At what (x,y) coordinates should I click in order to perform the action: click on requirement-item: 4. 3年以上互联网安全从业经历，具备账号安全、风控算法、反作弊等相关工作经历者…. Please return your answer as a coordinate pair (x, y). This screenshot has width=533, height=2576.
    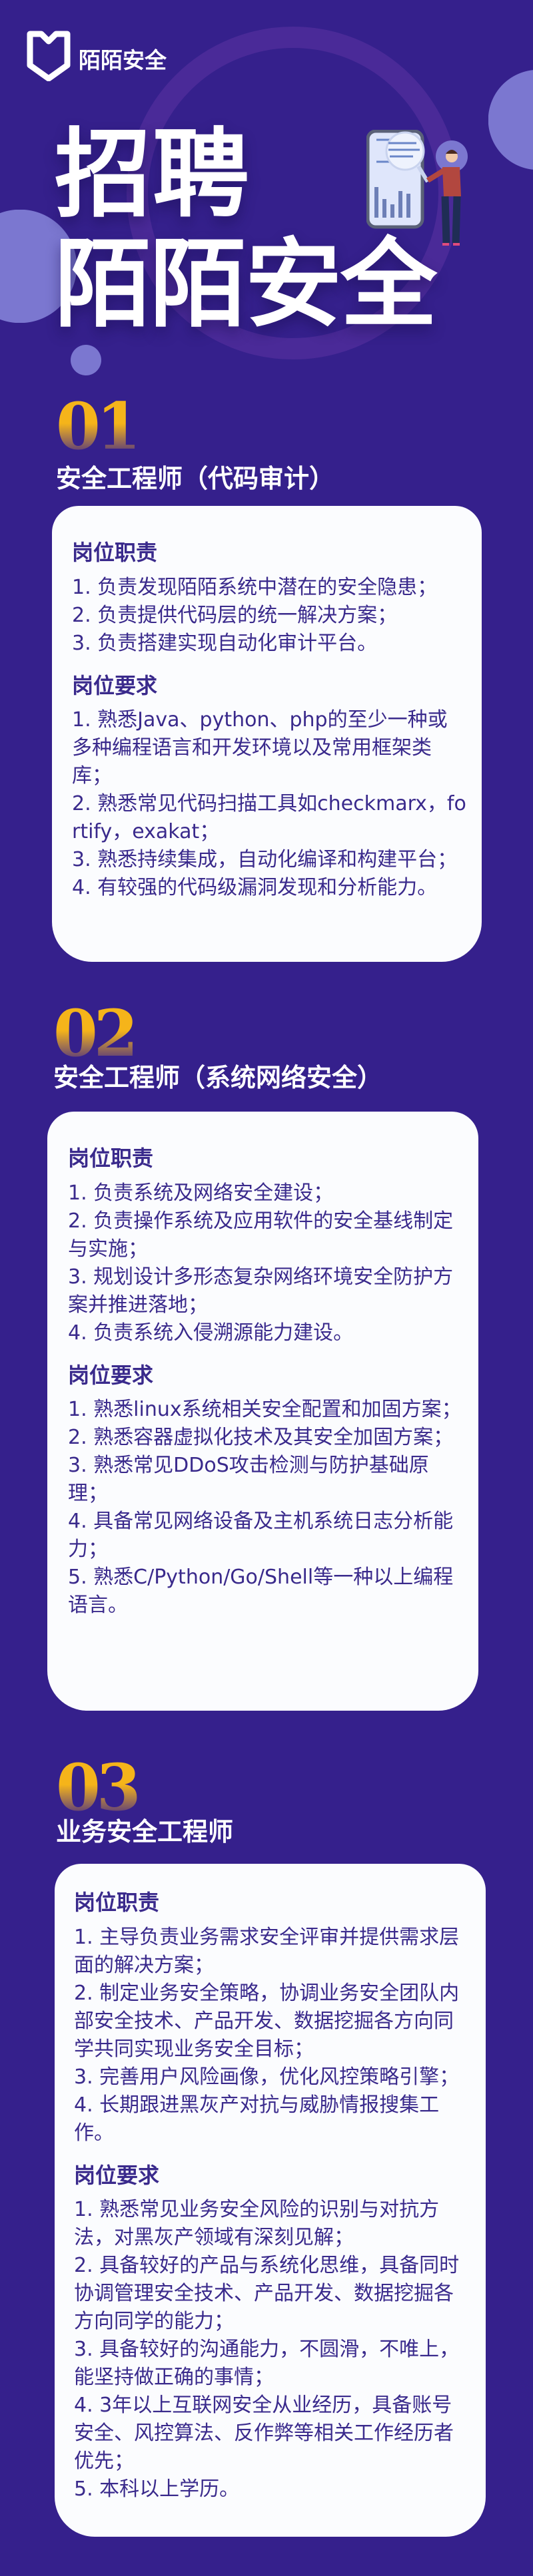
    Looking at the image, I should click on (264, 2433).